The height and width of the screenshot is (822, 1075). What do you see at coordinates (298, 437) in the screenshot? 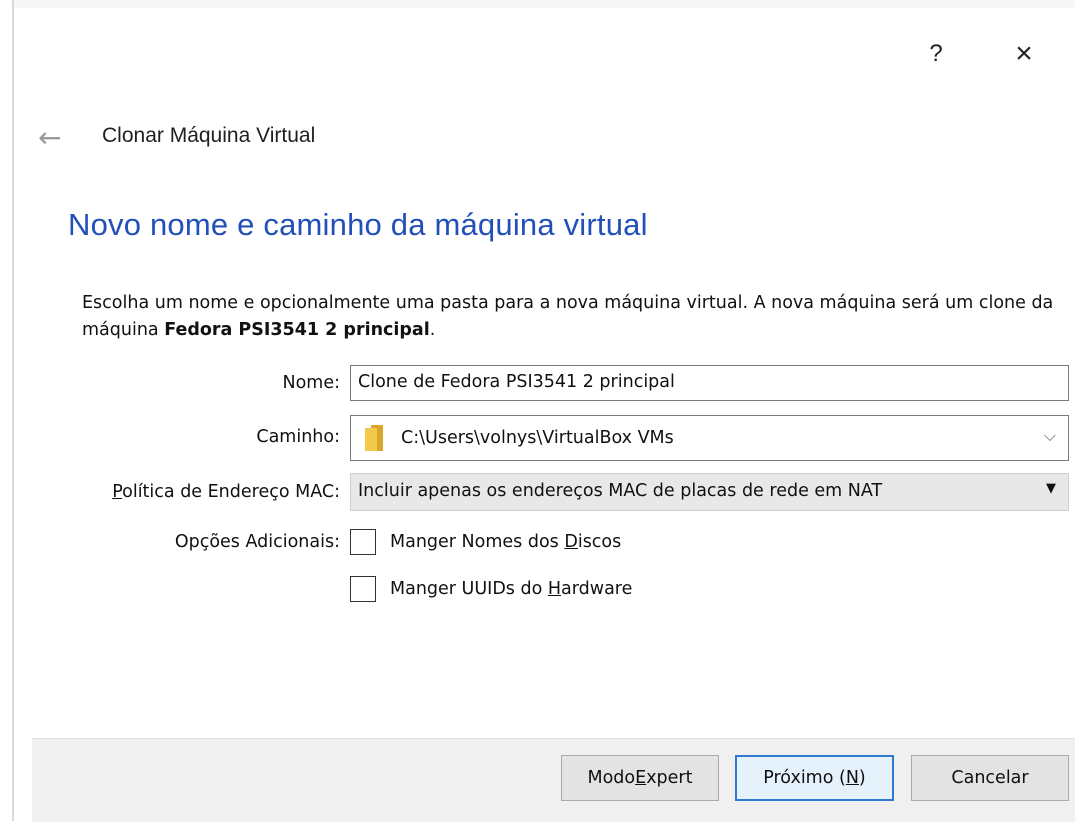
I see `path-label: Caminho:` at bounding box center [298, 437].